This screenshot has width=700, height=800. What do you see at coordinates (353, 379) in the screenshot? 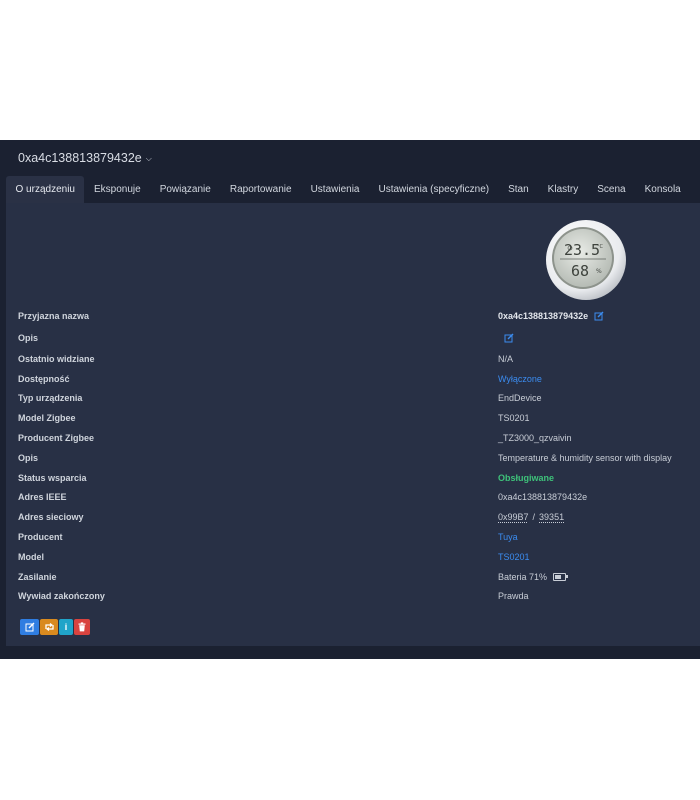
I see `row-availability: Dostępność Wyłączone` at bounding box center [353, 379].